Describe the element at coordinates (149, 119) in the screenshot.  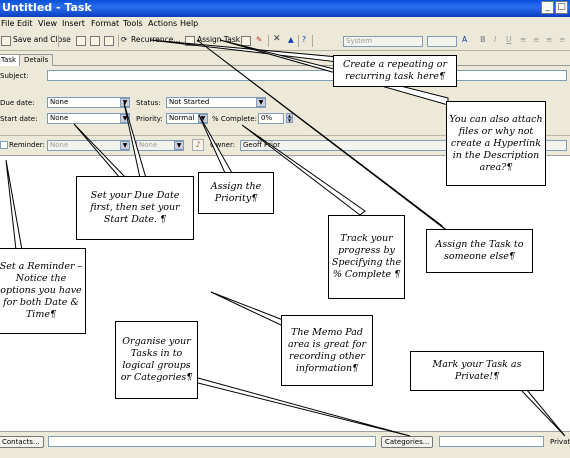
I see `priority-label: Priority:` at that location.